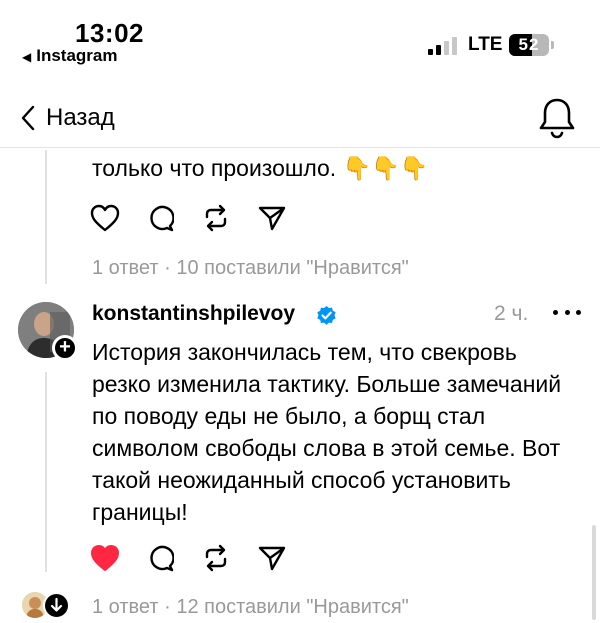  I want to click on cellular-signal-icon, so click(443, 46).